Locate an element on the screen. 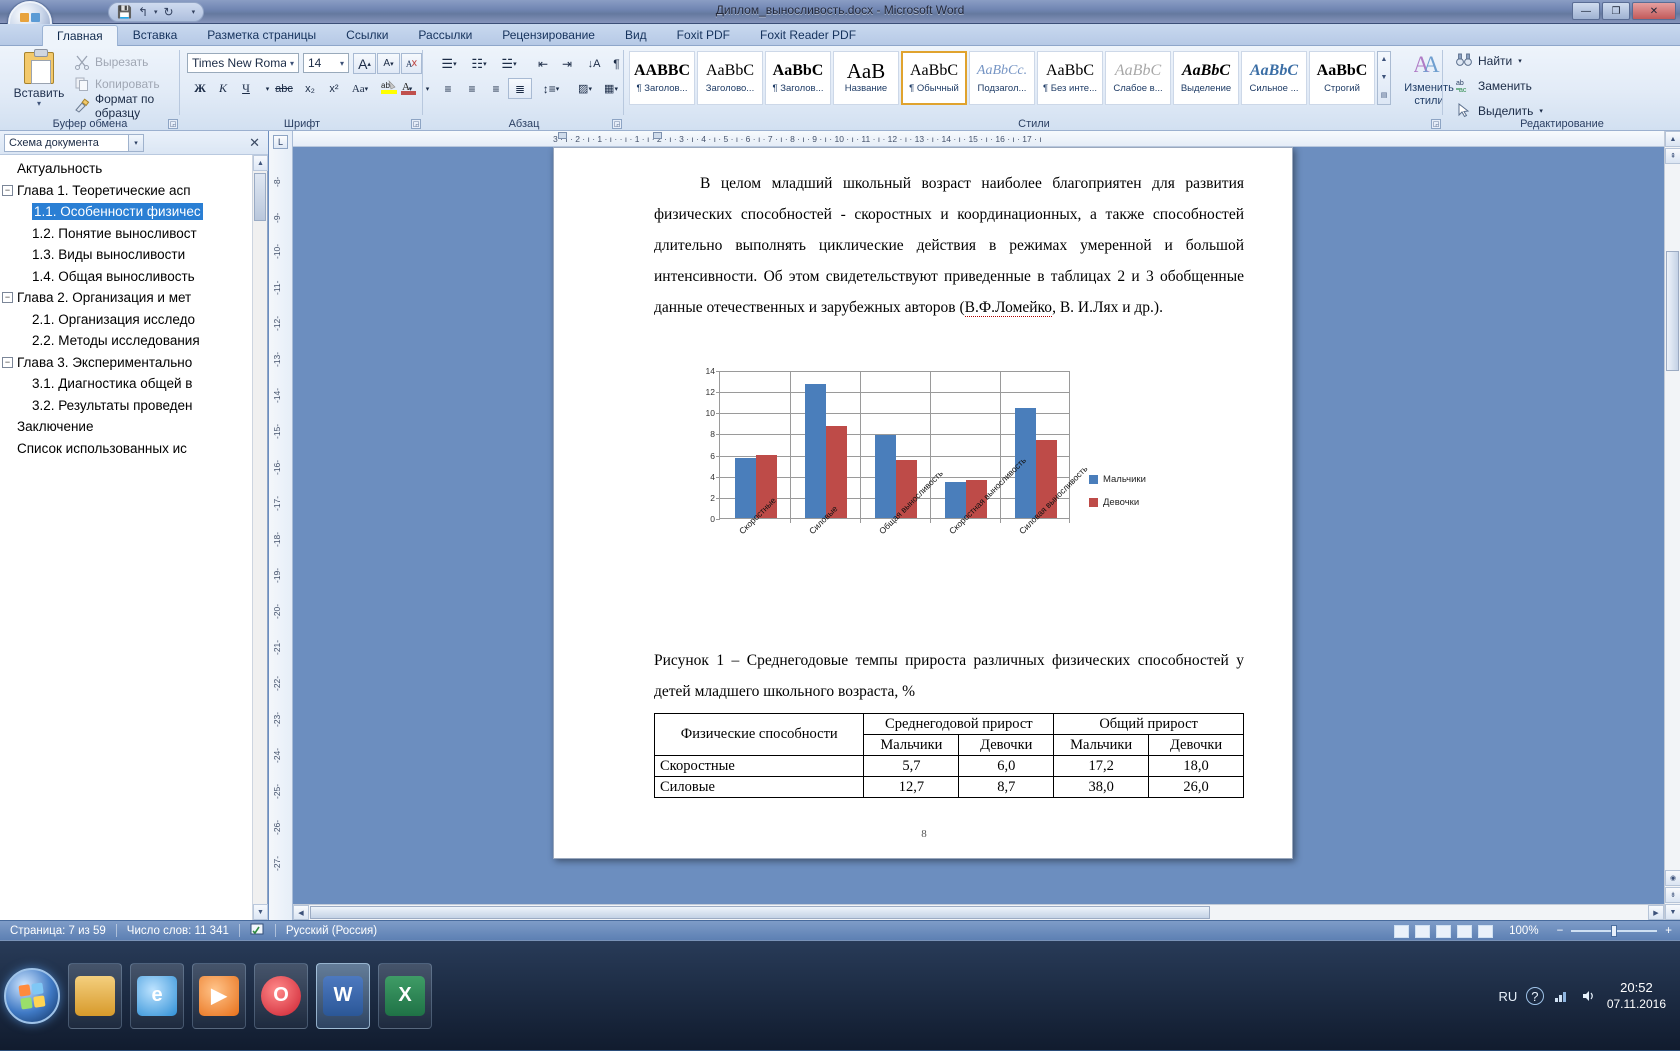 The width and height of the screenshot is (1680, 1051). paste-dropdown-icon: ▾ is located at coordinates (39, 104).